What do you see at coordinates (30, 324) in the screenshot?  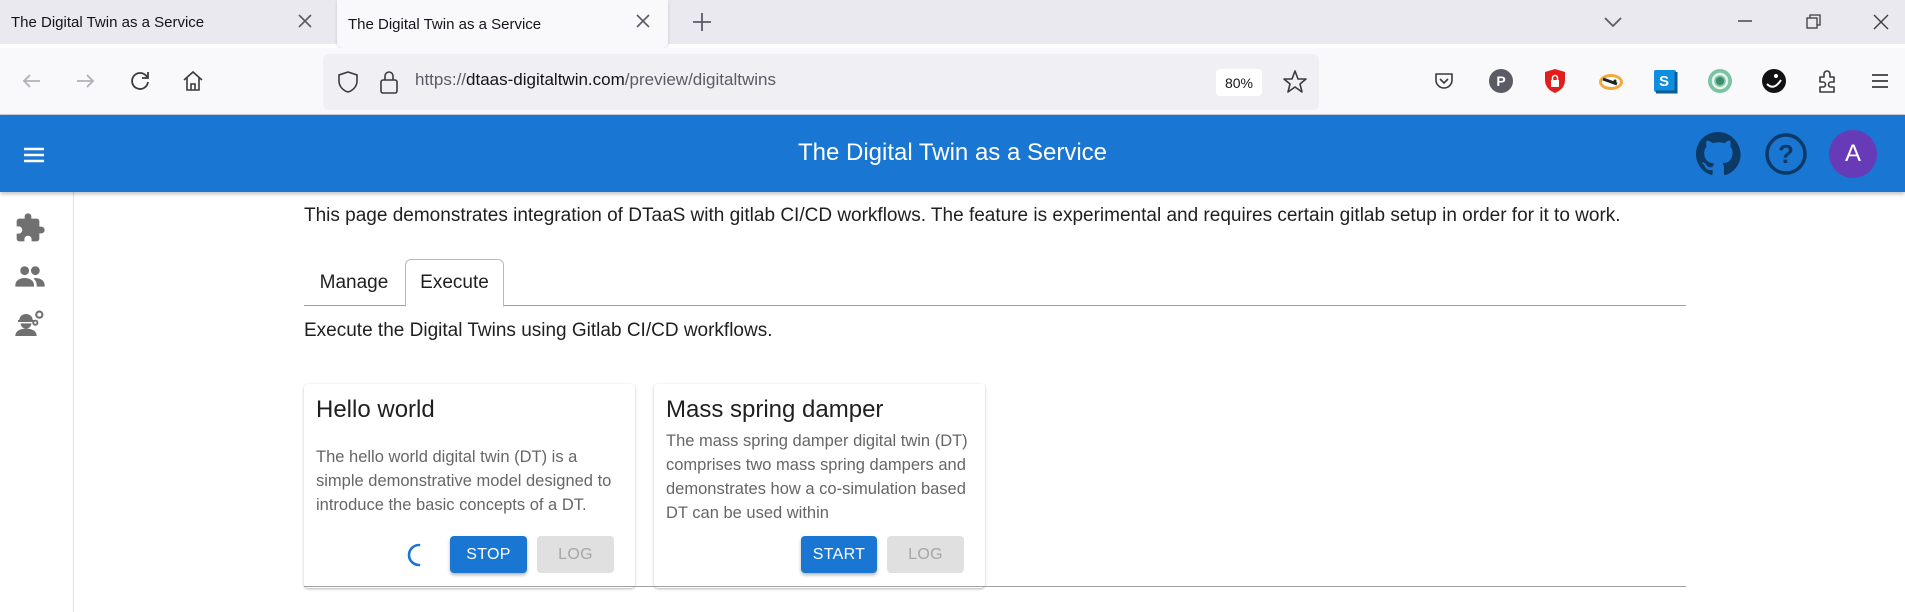 I see `engineer-gears-icon` at bounding box center [30, 324].